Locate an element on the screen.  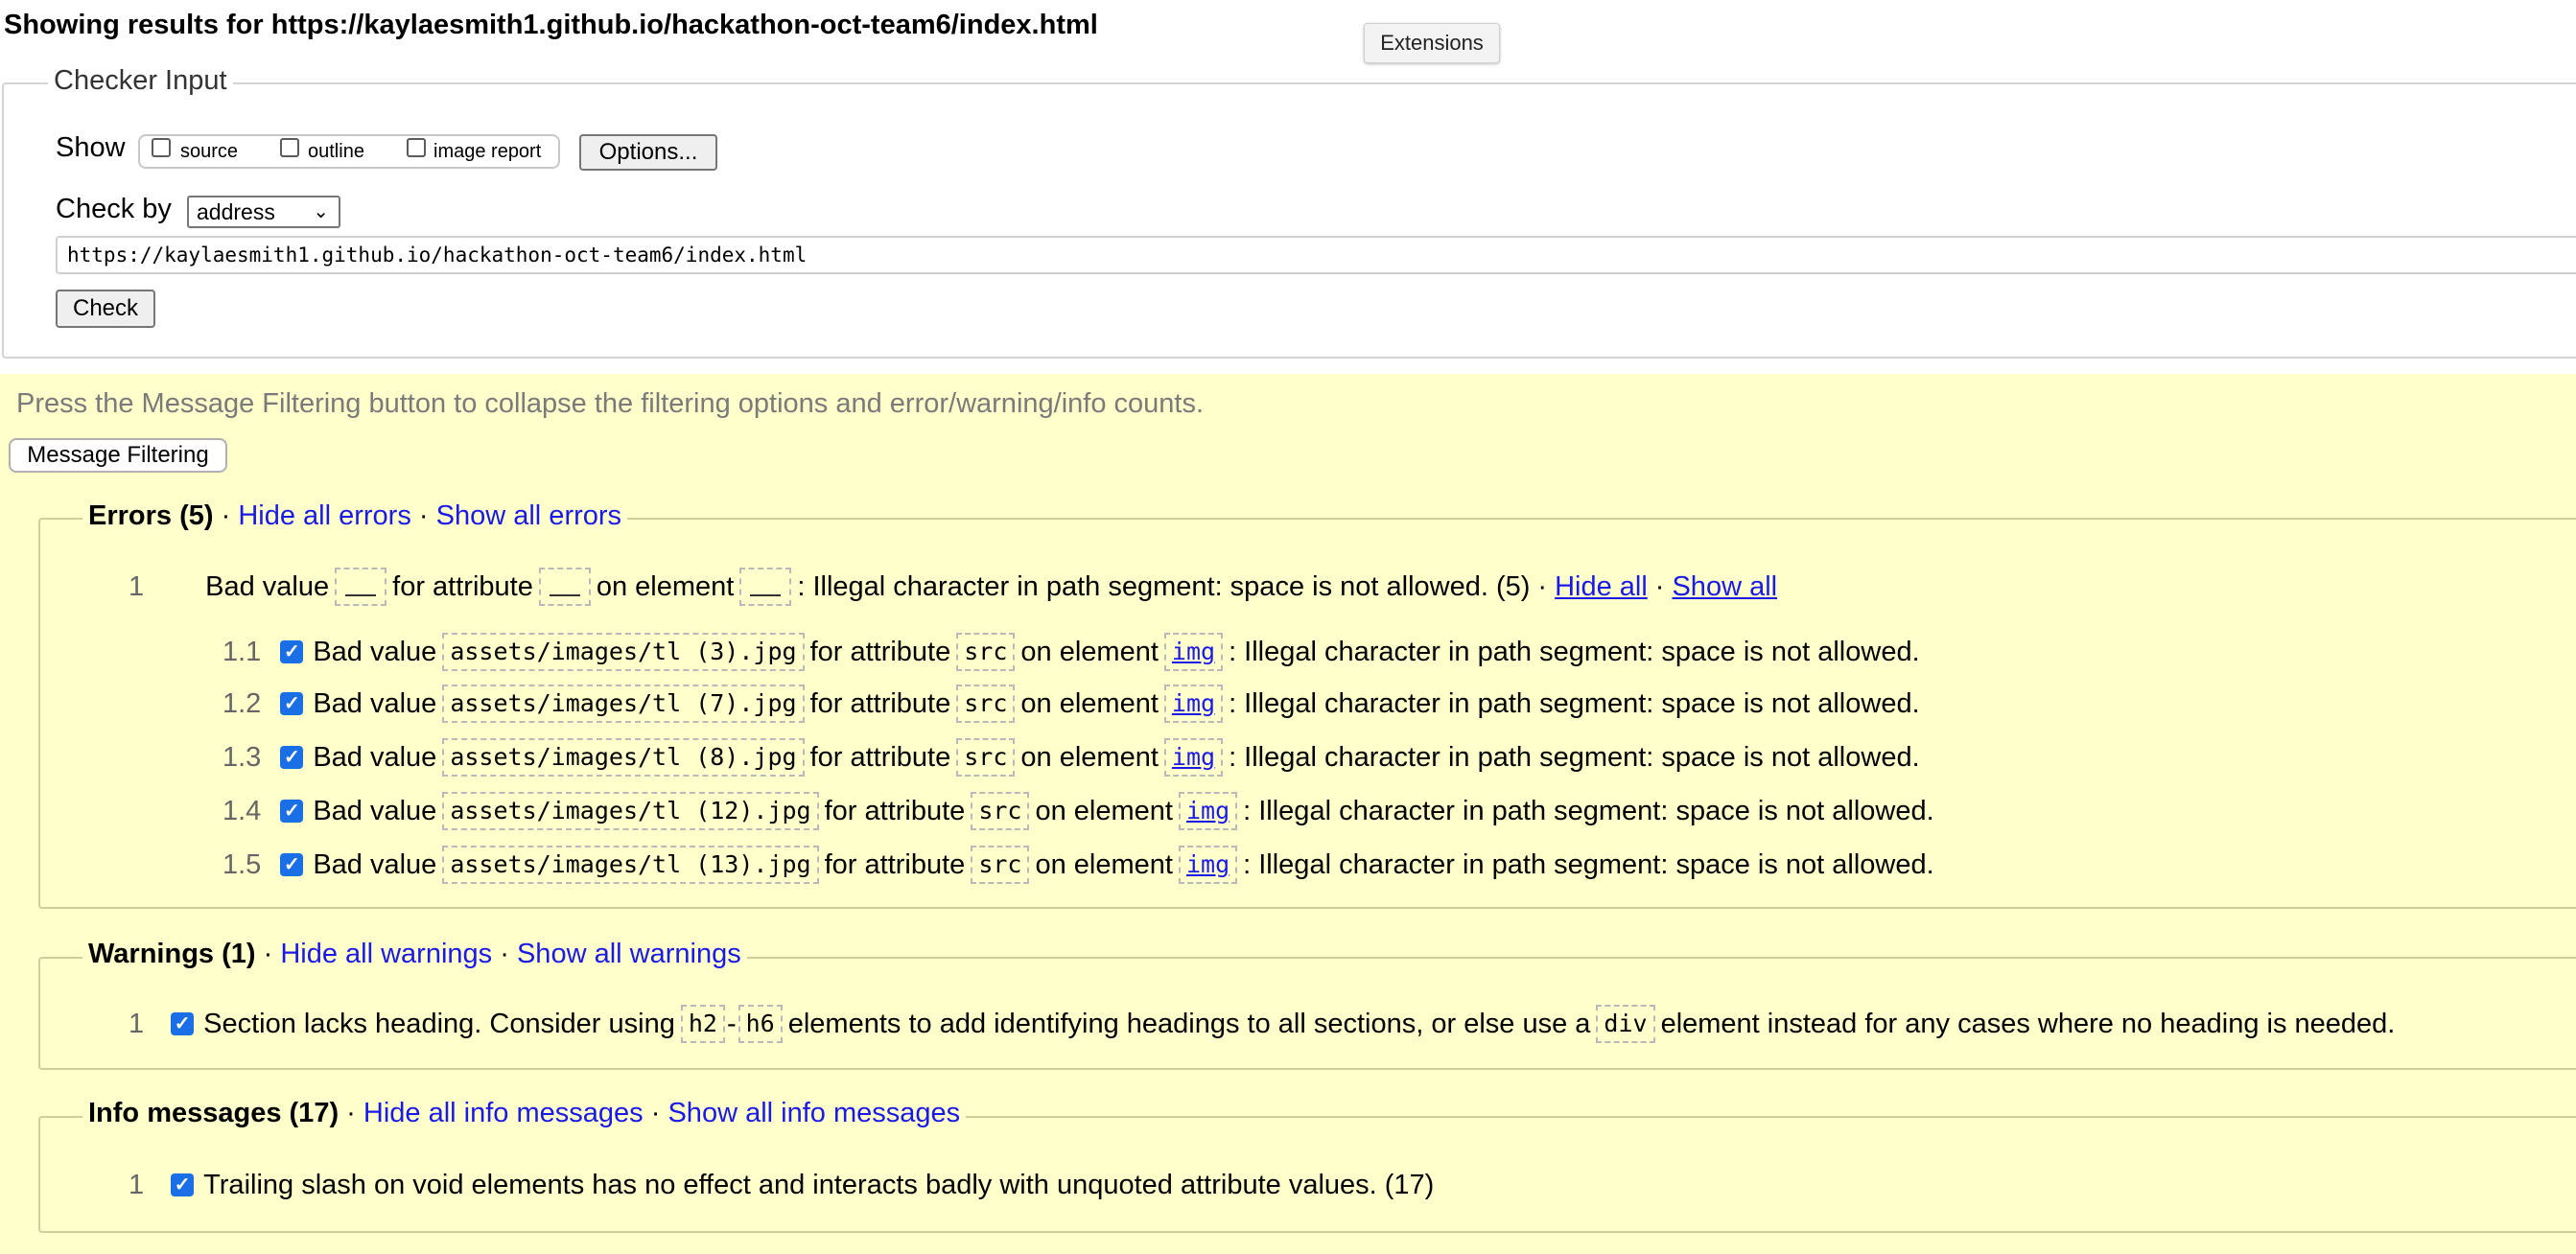
outline-checkbox is located at coordinates (289, 147).